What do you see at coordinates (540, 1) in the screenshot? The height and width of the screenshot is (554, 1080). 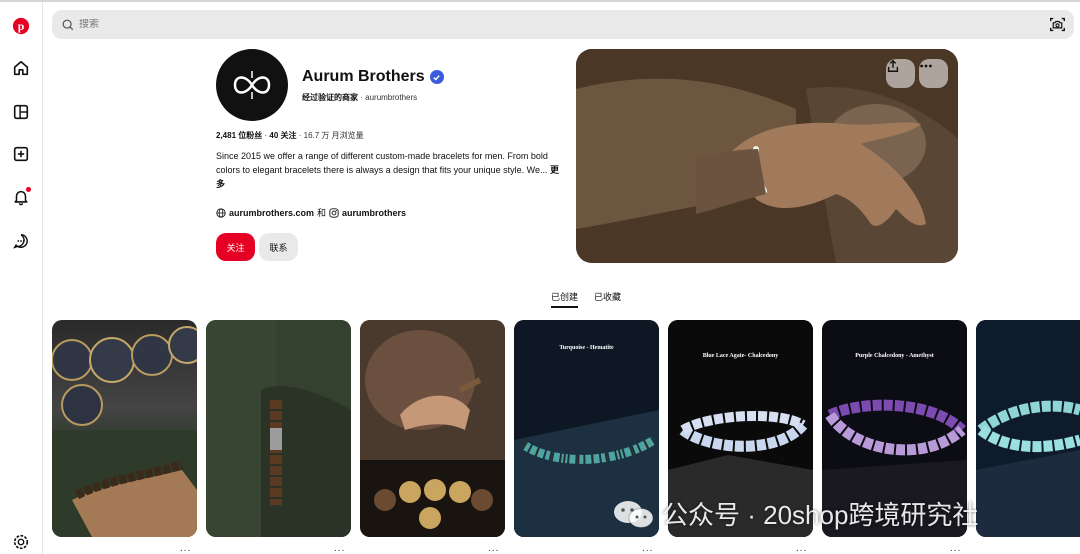 I see `top-border` at bounding box center [540, 1].